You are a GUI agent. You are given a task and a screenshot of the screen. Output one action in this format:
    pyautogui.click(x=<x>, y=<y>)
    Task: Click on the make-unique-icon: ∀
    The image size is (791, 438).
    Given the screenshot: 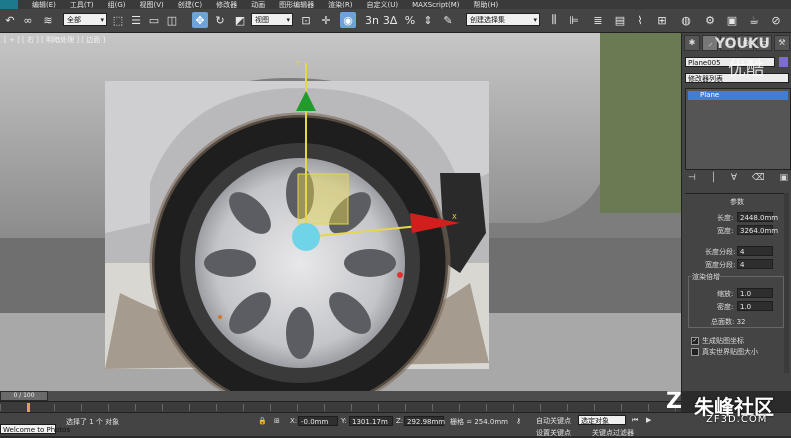 What is the action you would take?
    pyautogui.click(x=734, y=179)
    